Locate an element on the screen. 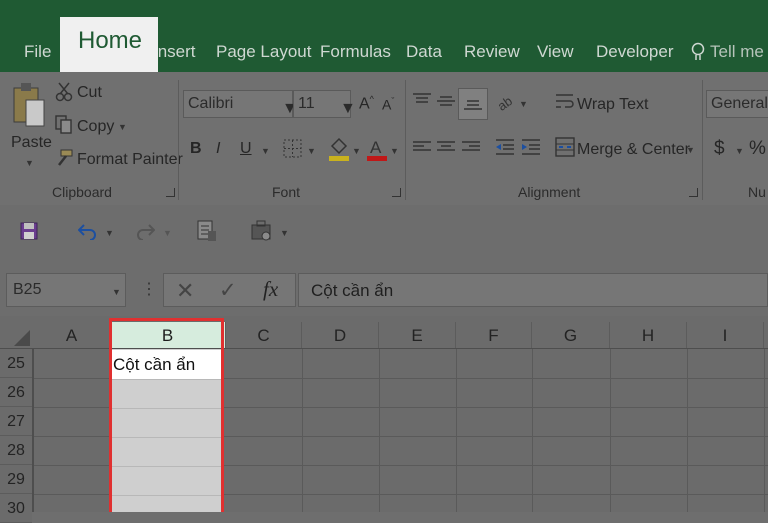 This screenshot has height=523, width=768. column-header-c: C is located at coordinates (264, 335).